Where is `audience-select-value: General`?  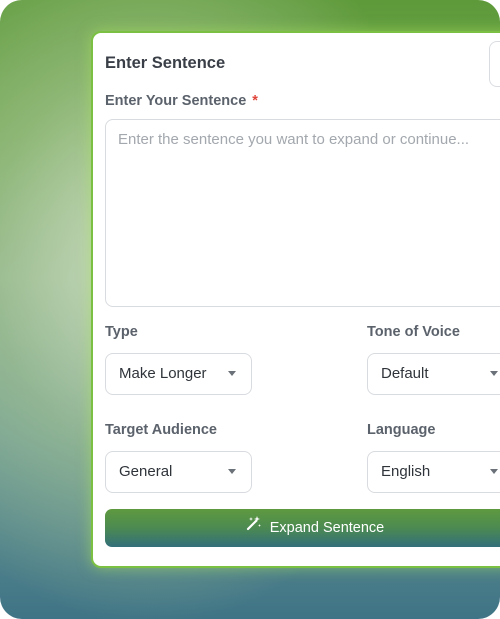 audience-select-value: General is located at coordinates (146, 471).